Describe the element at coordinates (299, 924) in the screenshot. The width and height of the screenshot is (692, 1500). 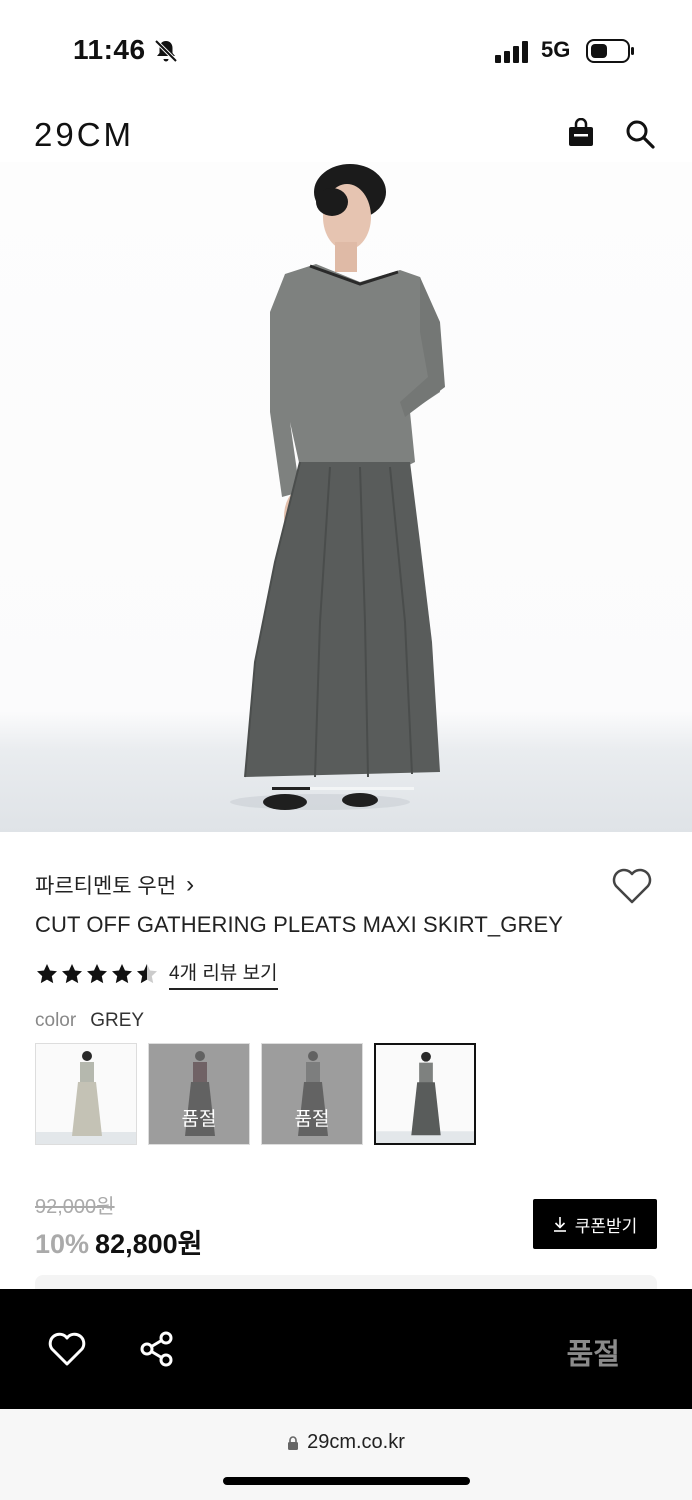
I see `product-title: CUT OFF GATHERING PLEATS MAXI SKIRT_GREY` at that location.